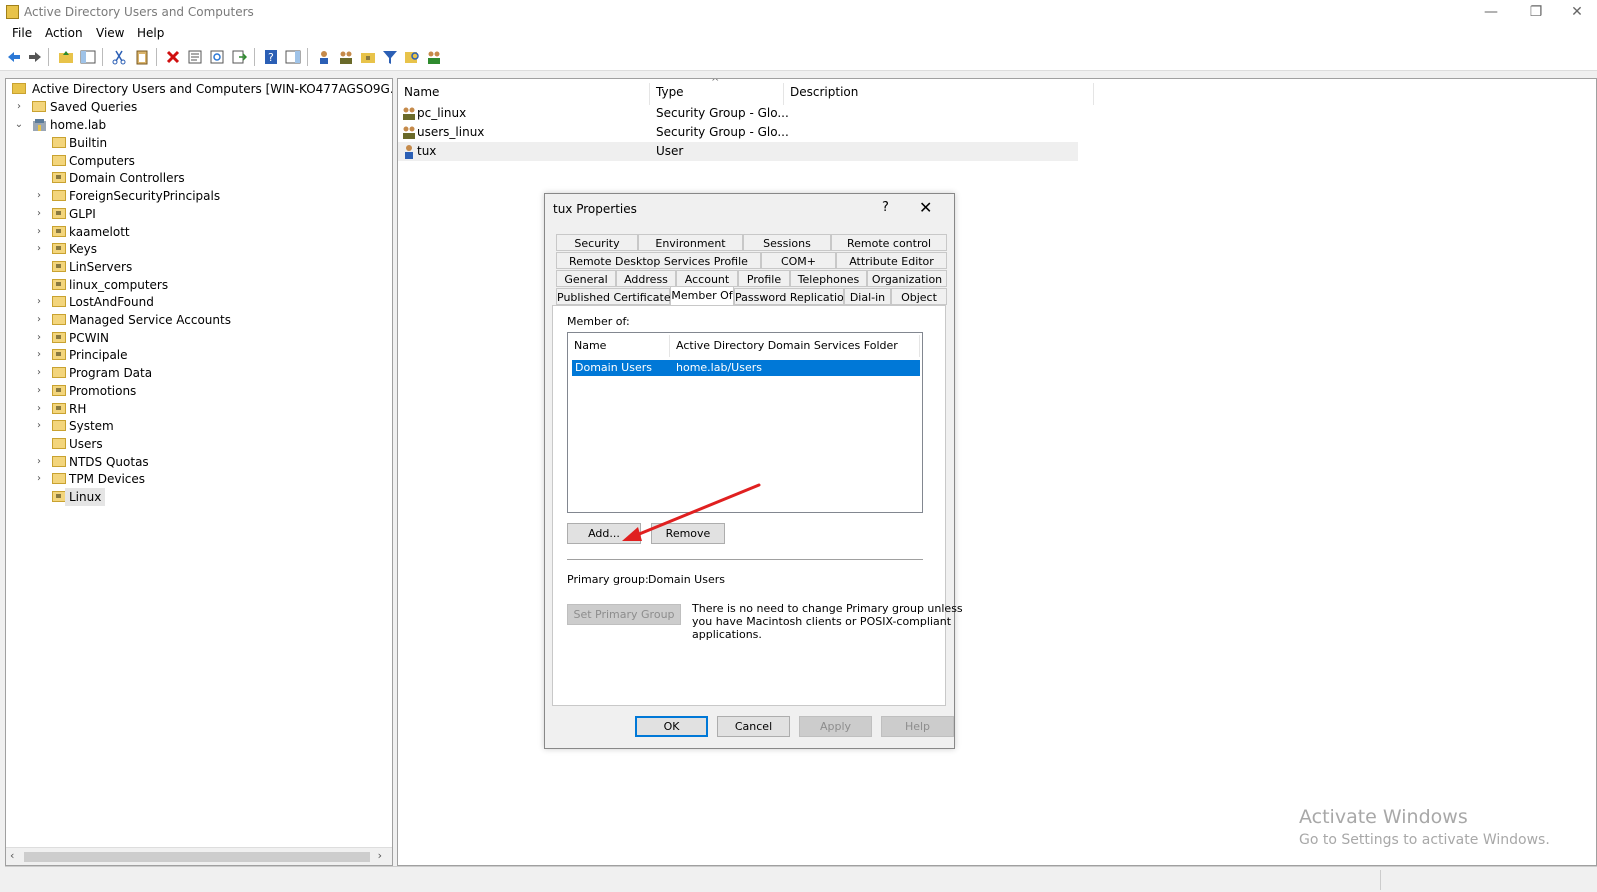 This screenshot has width=1597, height=892. I want to click on tab-account: Account, so click(707, 278).